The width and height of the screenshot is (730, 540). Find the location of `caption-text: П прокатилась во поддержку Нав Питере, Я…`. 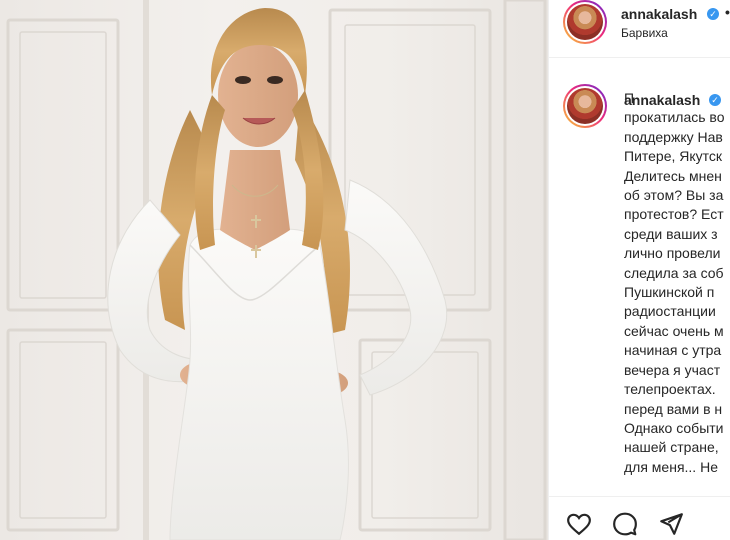

caption-text: П прокатилась во поддержку Нав Питере, Я… is located at coordinates (674, 282).